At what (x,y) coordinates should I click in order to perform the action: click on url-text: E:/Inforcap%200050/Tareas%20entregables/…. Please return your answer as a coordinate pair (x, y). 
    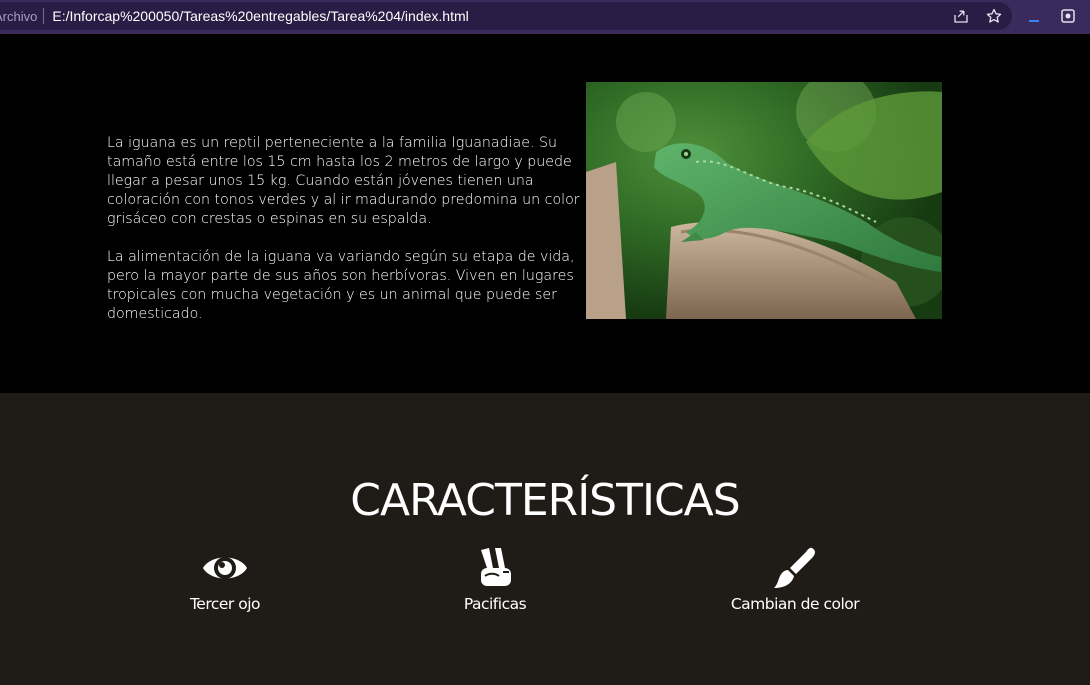
    Looking at the image, I should click on (260, 16).